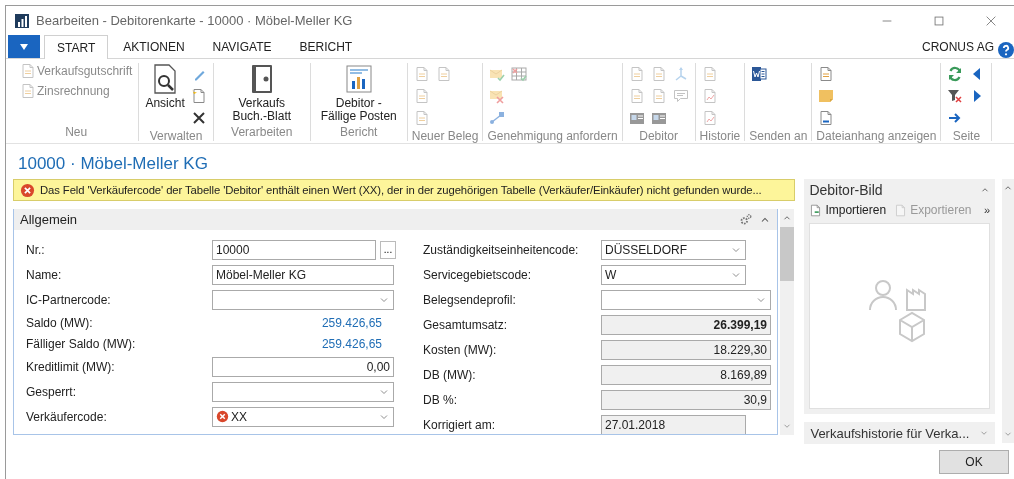  What do you see at coordinates (165, 86) in the screenshot?
I see `ribbon-button: Ansicht` at bounding box center [165, 86].